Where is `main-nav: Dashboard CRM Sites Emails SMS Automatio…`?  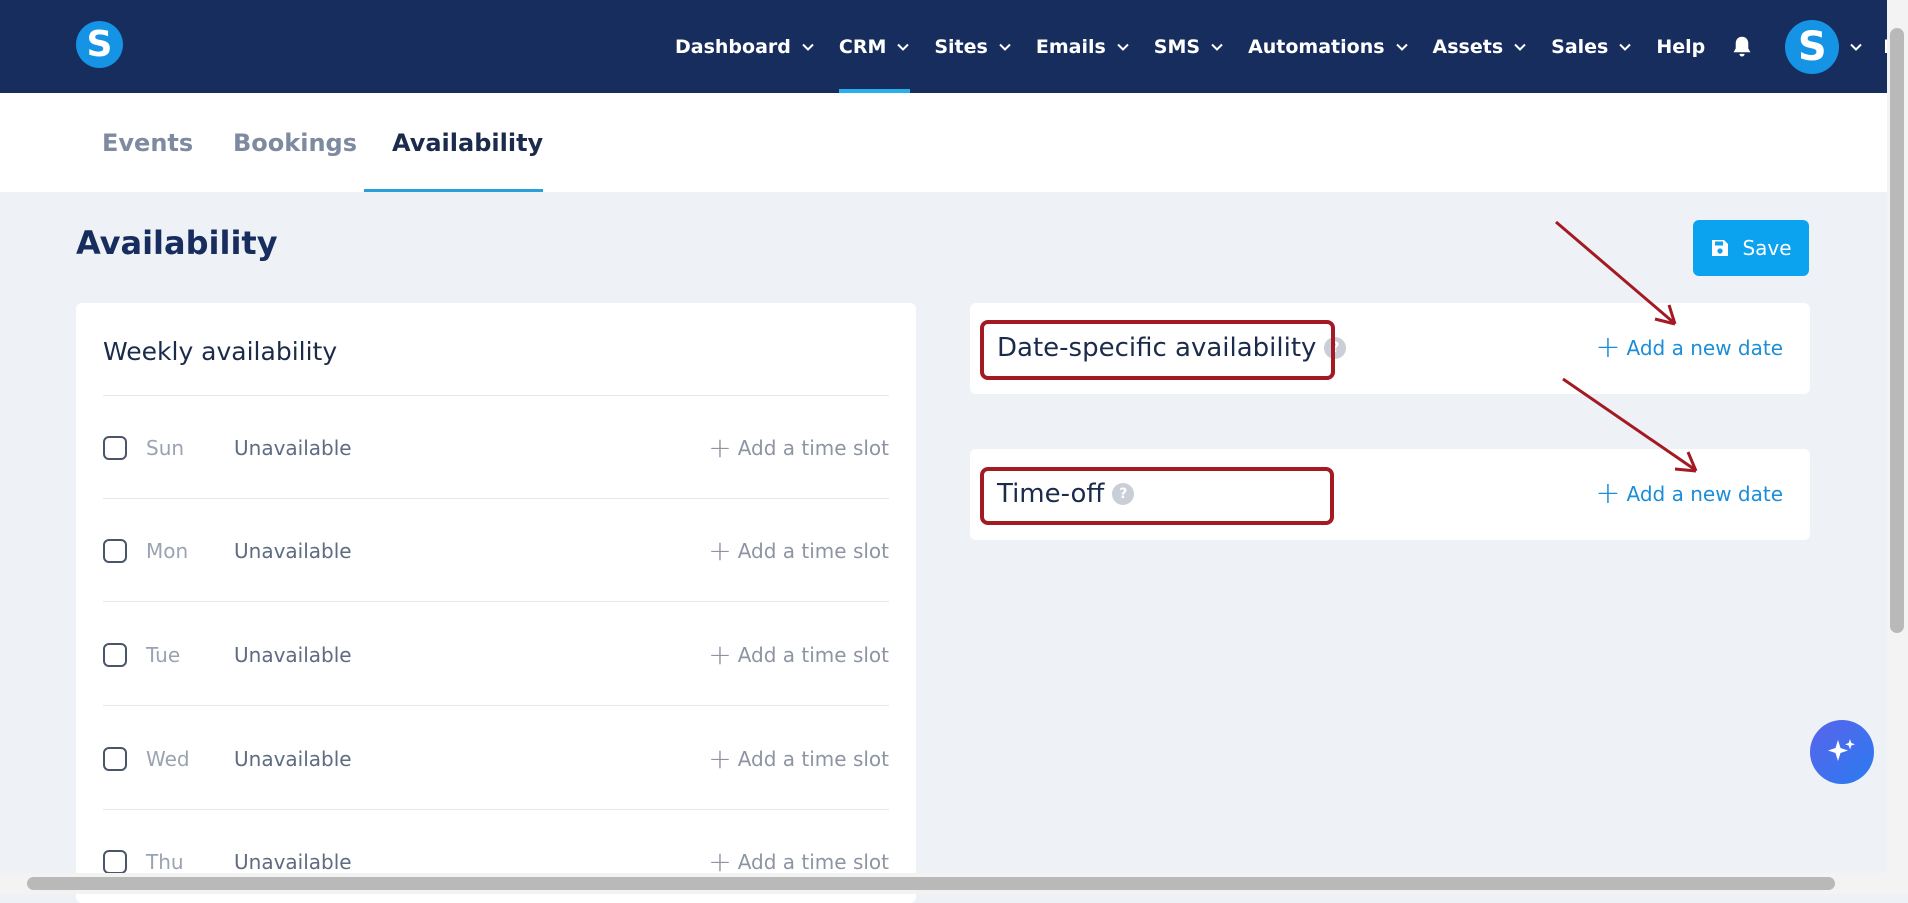
main-nav: Dashboard CRM Sites Emails SMS Automatio… is located at coordinates (1291, 46).